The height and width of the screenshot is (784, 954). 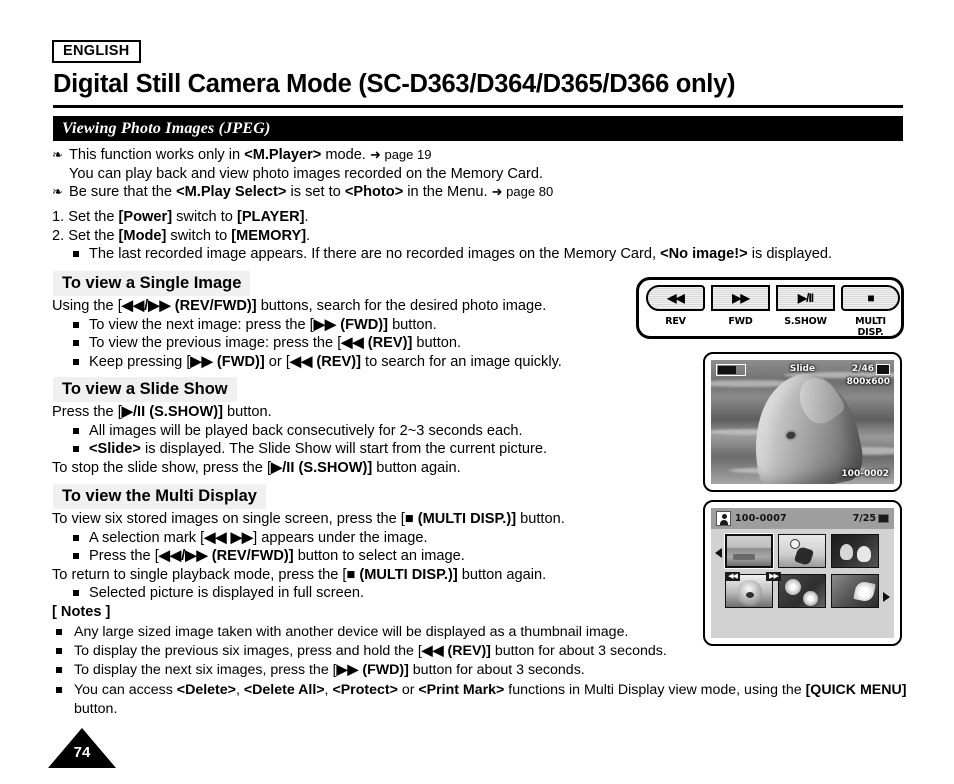 What do you see at coordinates (731, 370) in the screenshot?
I see `battery-icon` at bounding box center [731, 370].